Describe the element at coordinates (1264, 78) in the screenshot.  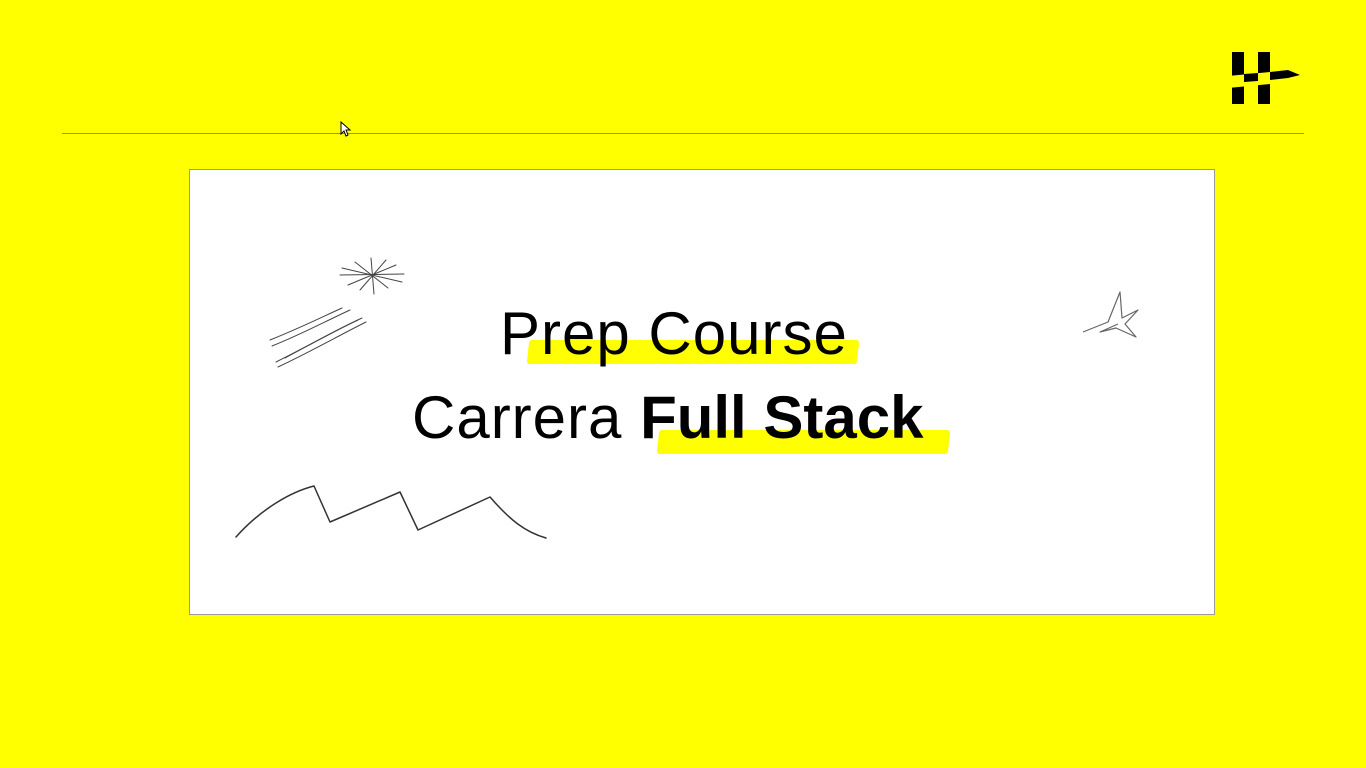
I see `henry-logo-icon` at that location.